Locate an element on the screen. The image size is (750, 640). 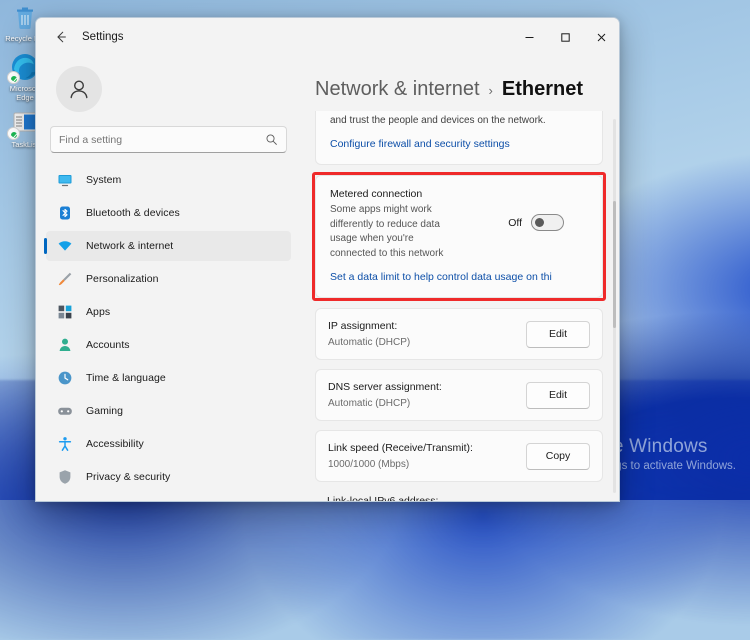
maximize-button is located at coordinates (565, 37).